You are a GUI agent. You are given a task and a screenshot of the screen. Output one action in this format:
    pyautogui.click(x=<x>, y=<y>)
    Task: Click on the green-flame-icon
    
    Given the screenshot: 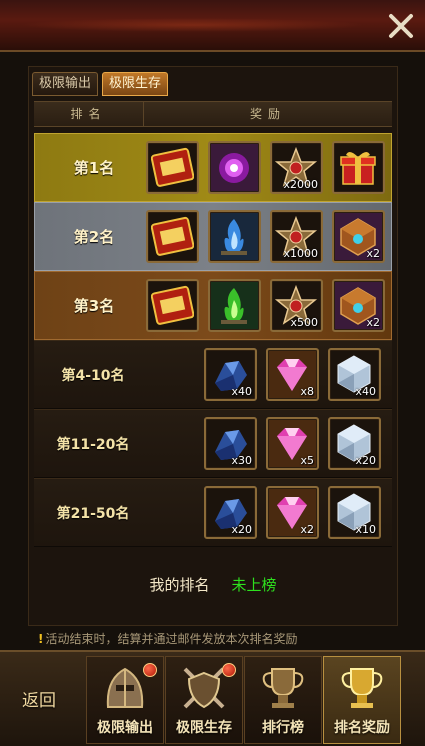 What is the action you would take?
    pyautogui.click(x=234, y=306)
    